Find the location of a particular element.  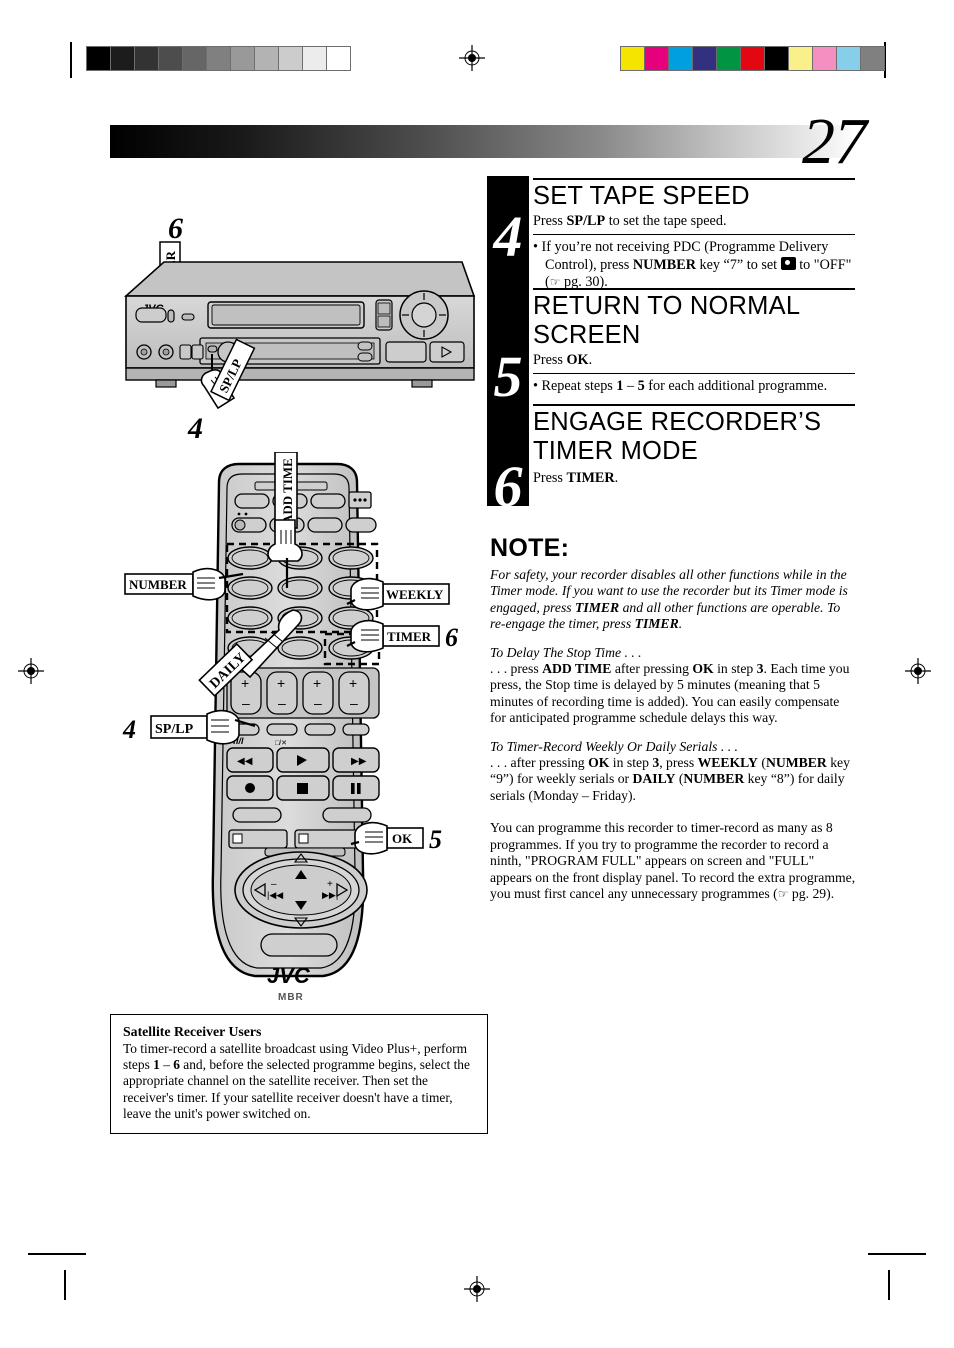

svg-text: TIMER is located at coordinates (409, 636).